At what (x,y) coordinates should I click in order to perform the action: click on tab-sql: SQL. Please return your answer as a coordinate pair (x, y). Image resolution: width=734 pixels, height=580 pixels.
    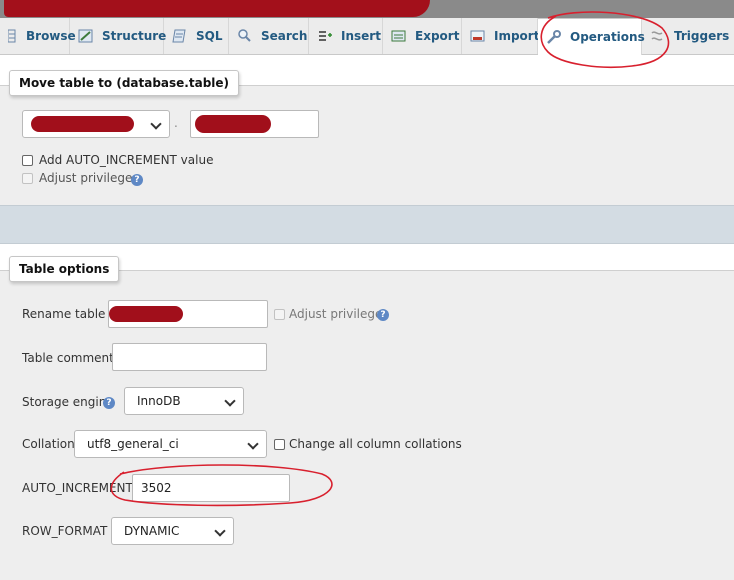
    Looking at the image, I should click on (196, 36).